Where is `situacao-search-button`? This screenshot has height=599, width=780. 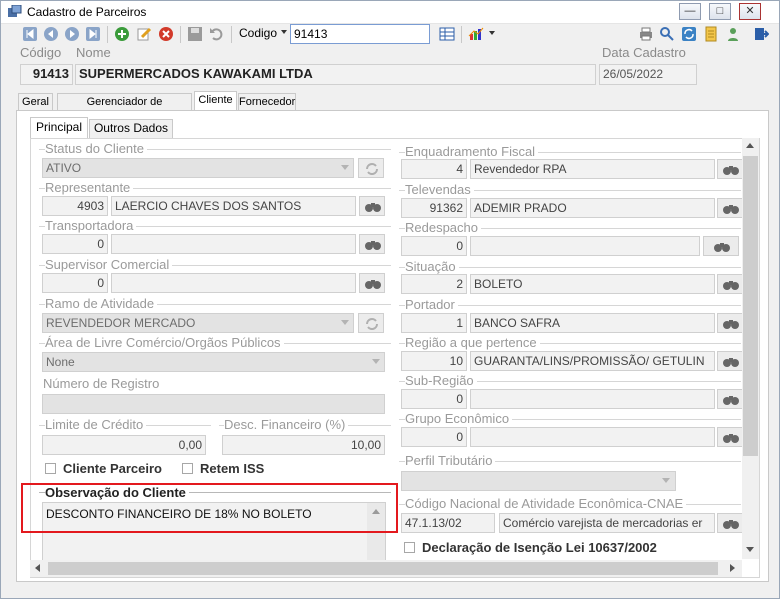 situacao-search-button is located at coordinates (730, 284).